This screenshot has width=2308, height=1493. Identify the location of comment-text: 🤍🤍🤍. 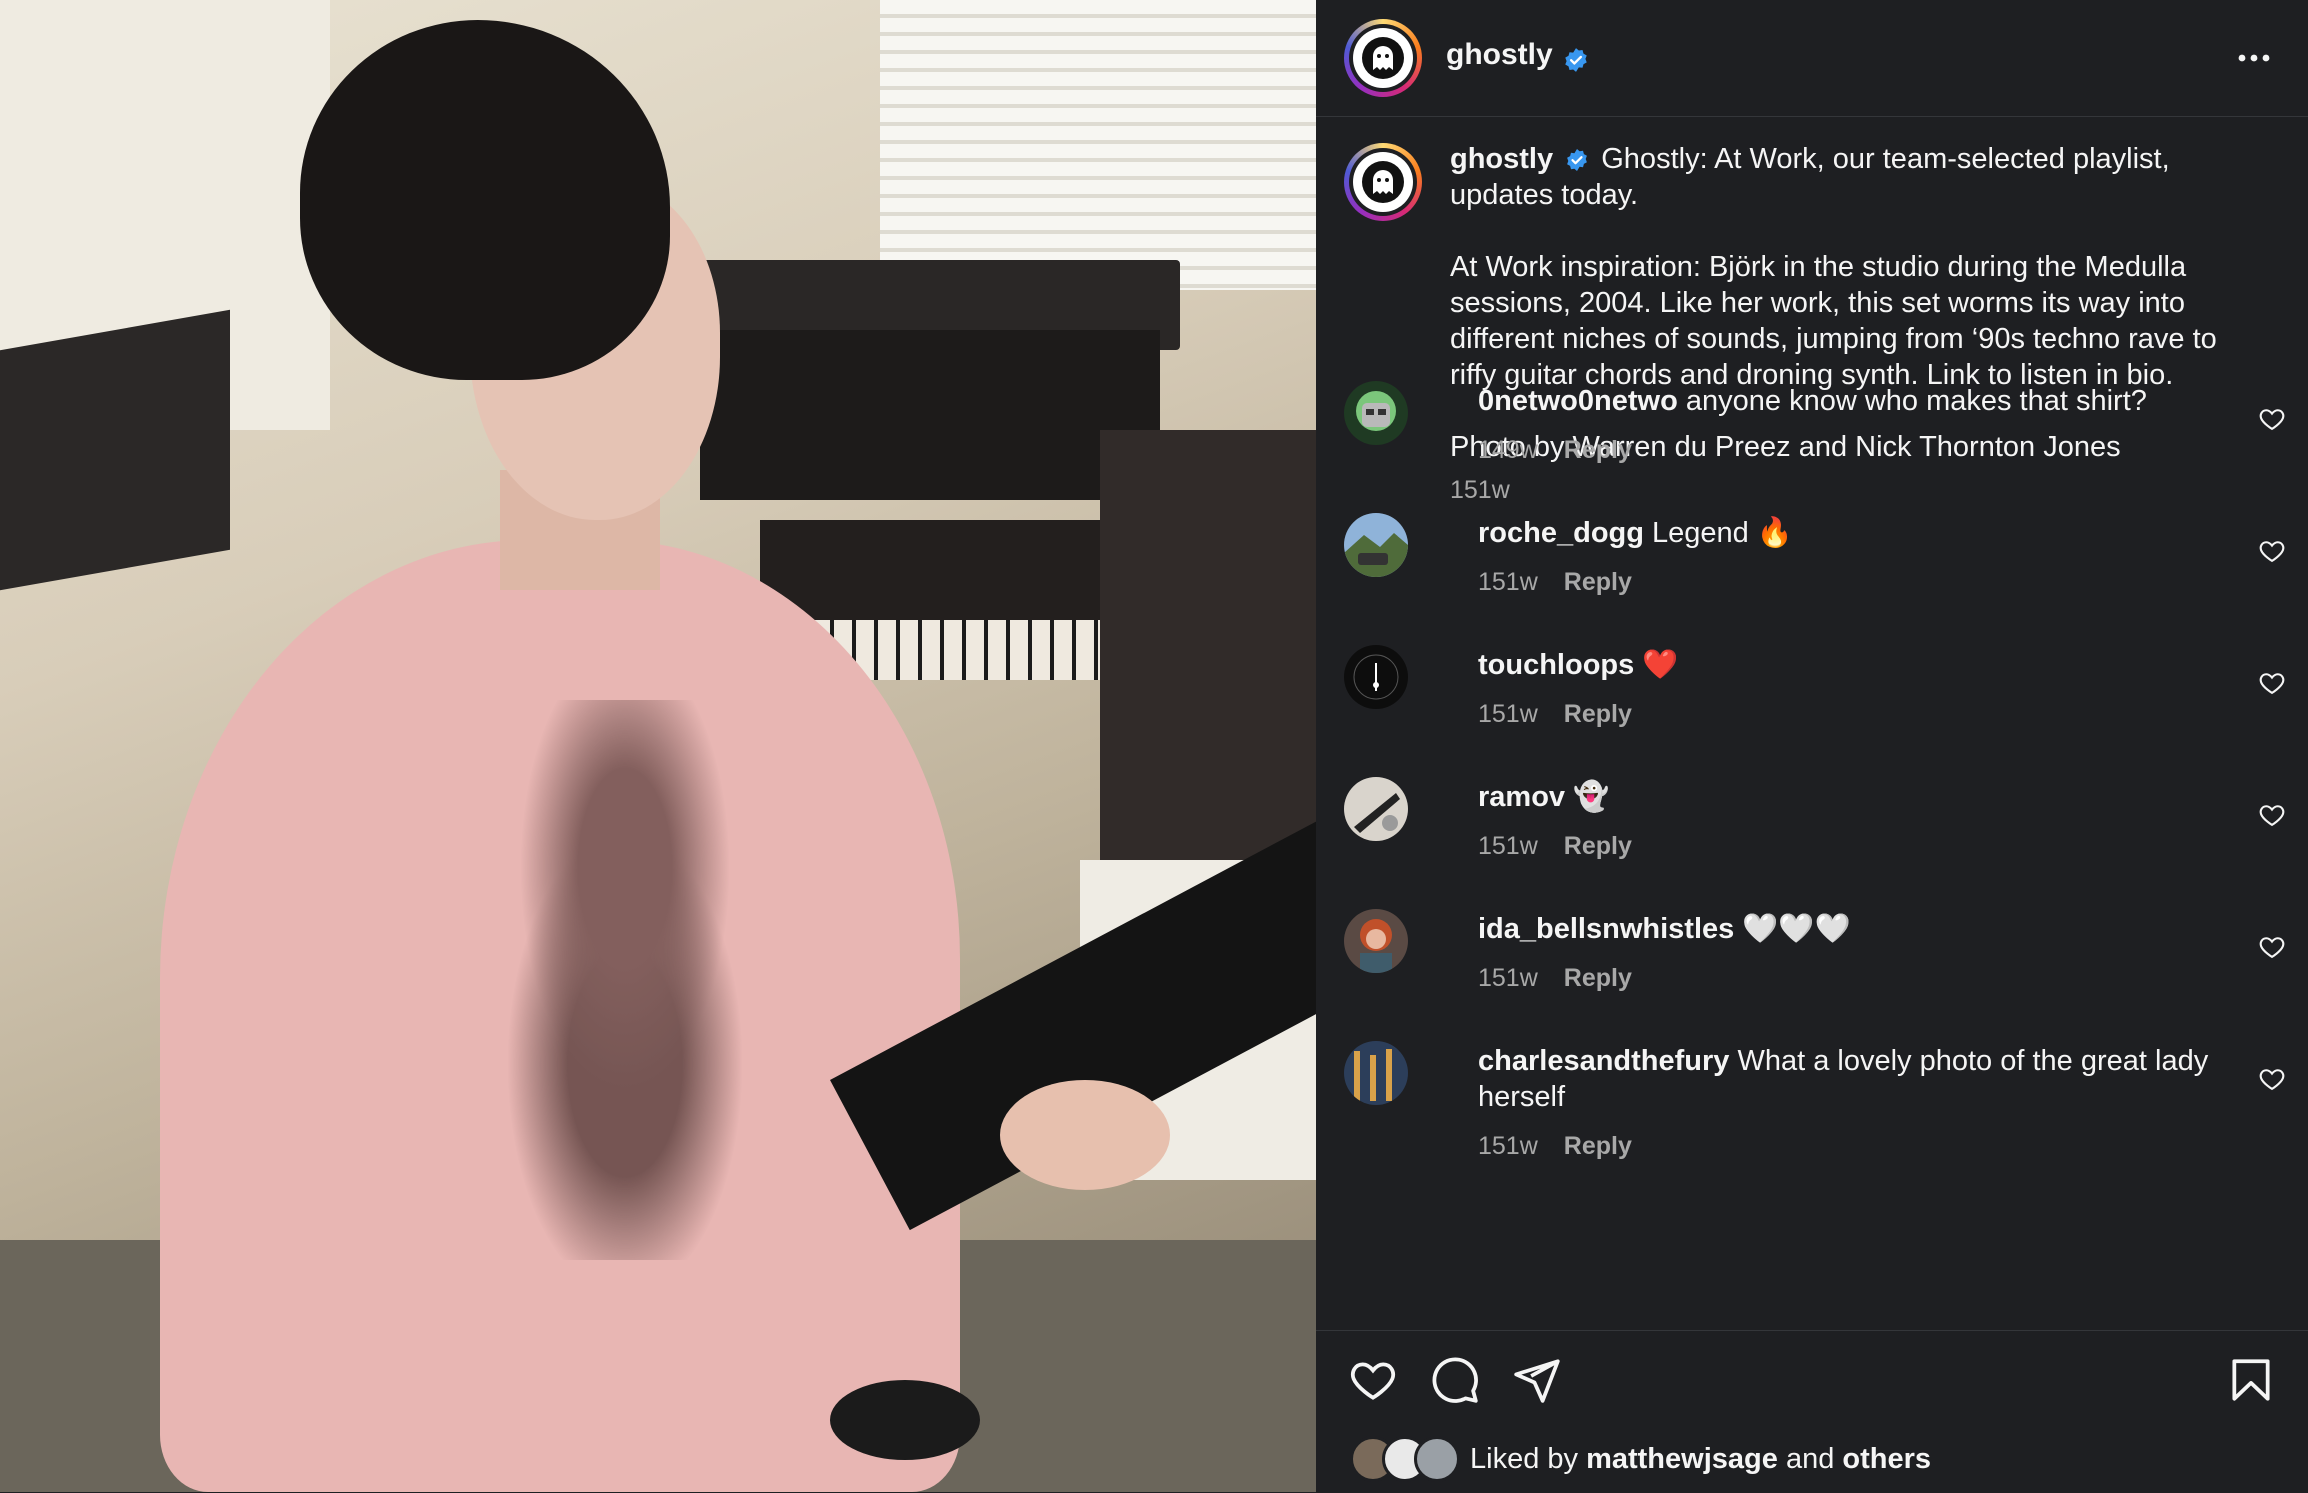
(1796, 929).